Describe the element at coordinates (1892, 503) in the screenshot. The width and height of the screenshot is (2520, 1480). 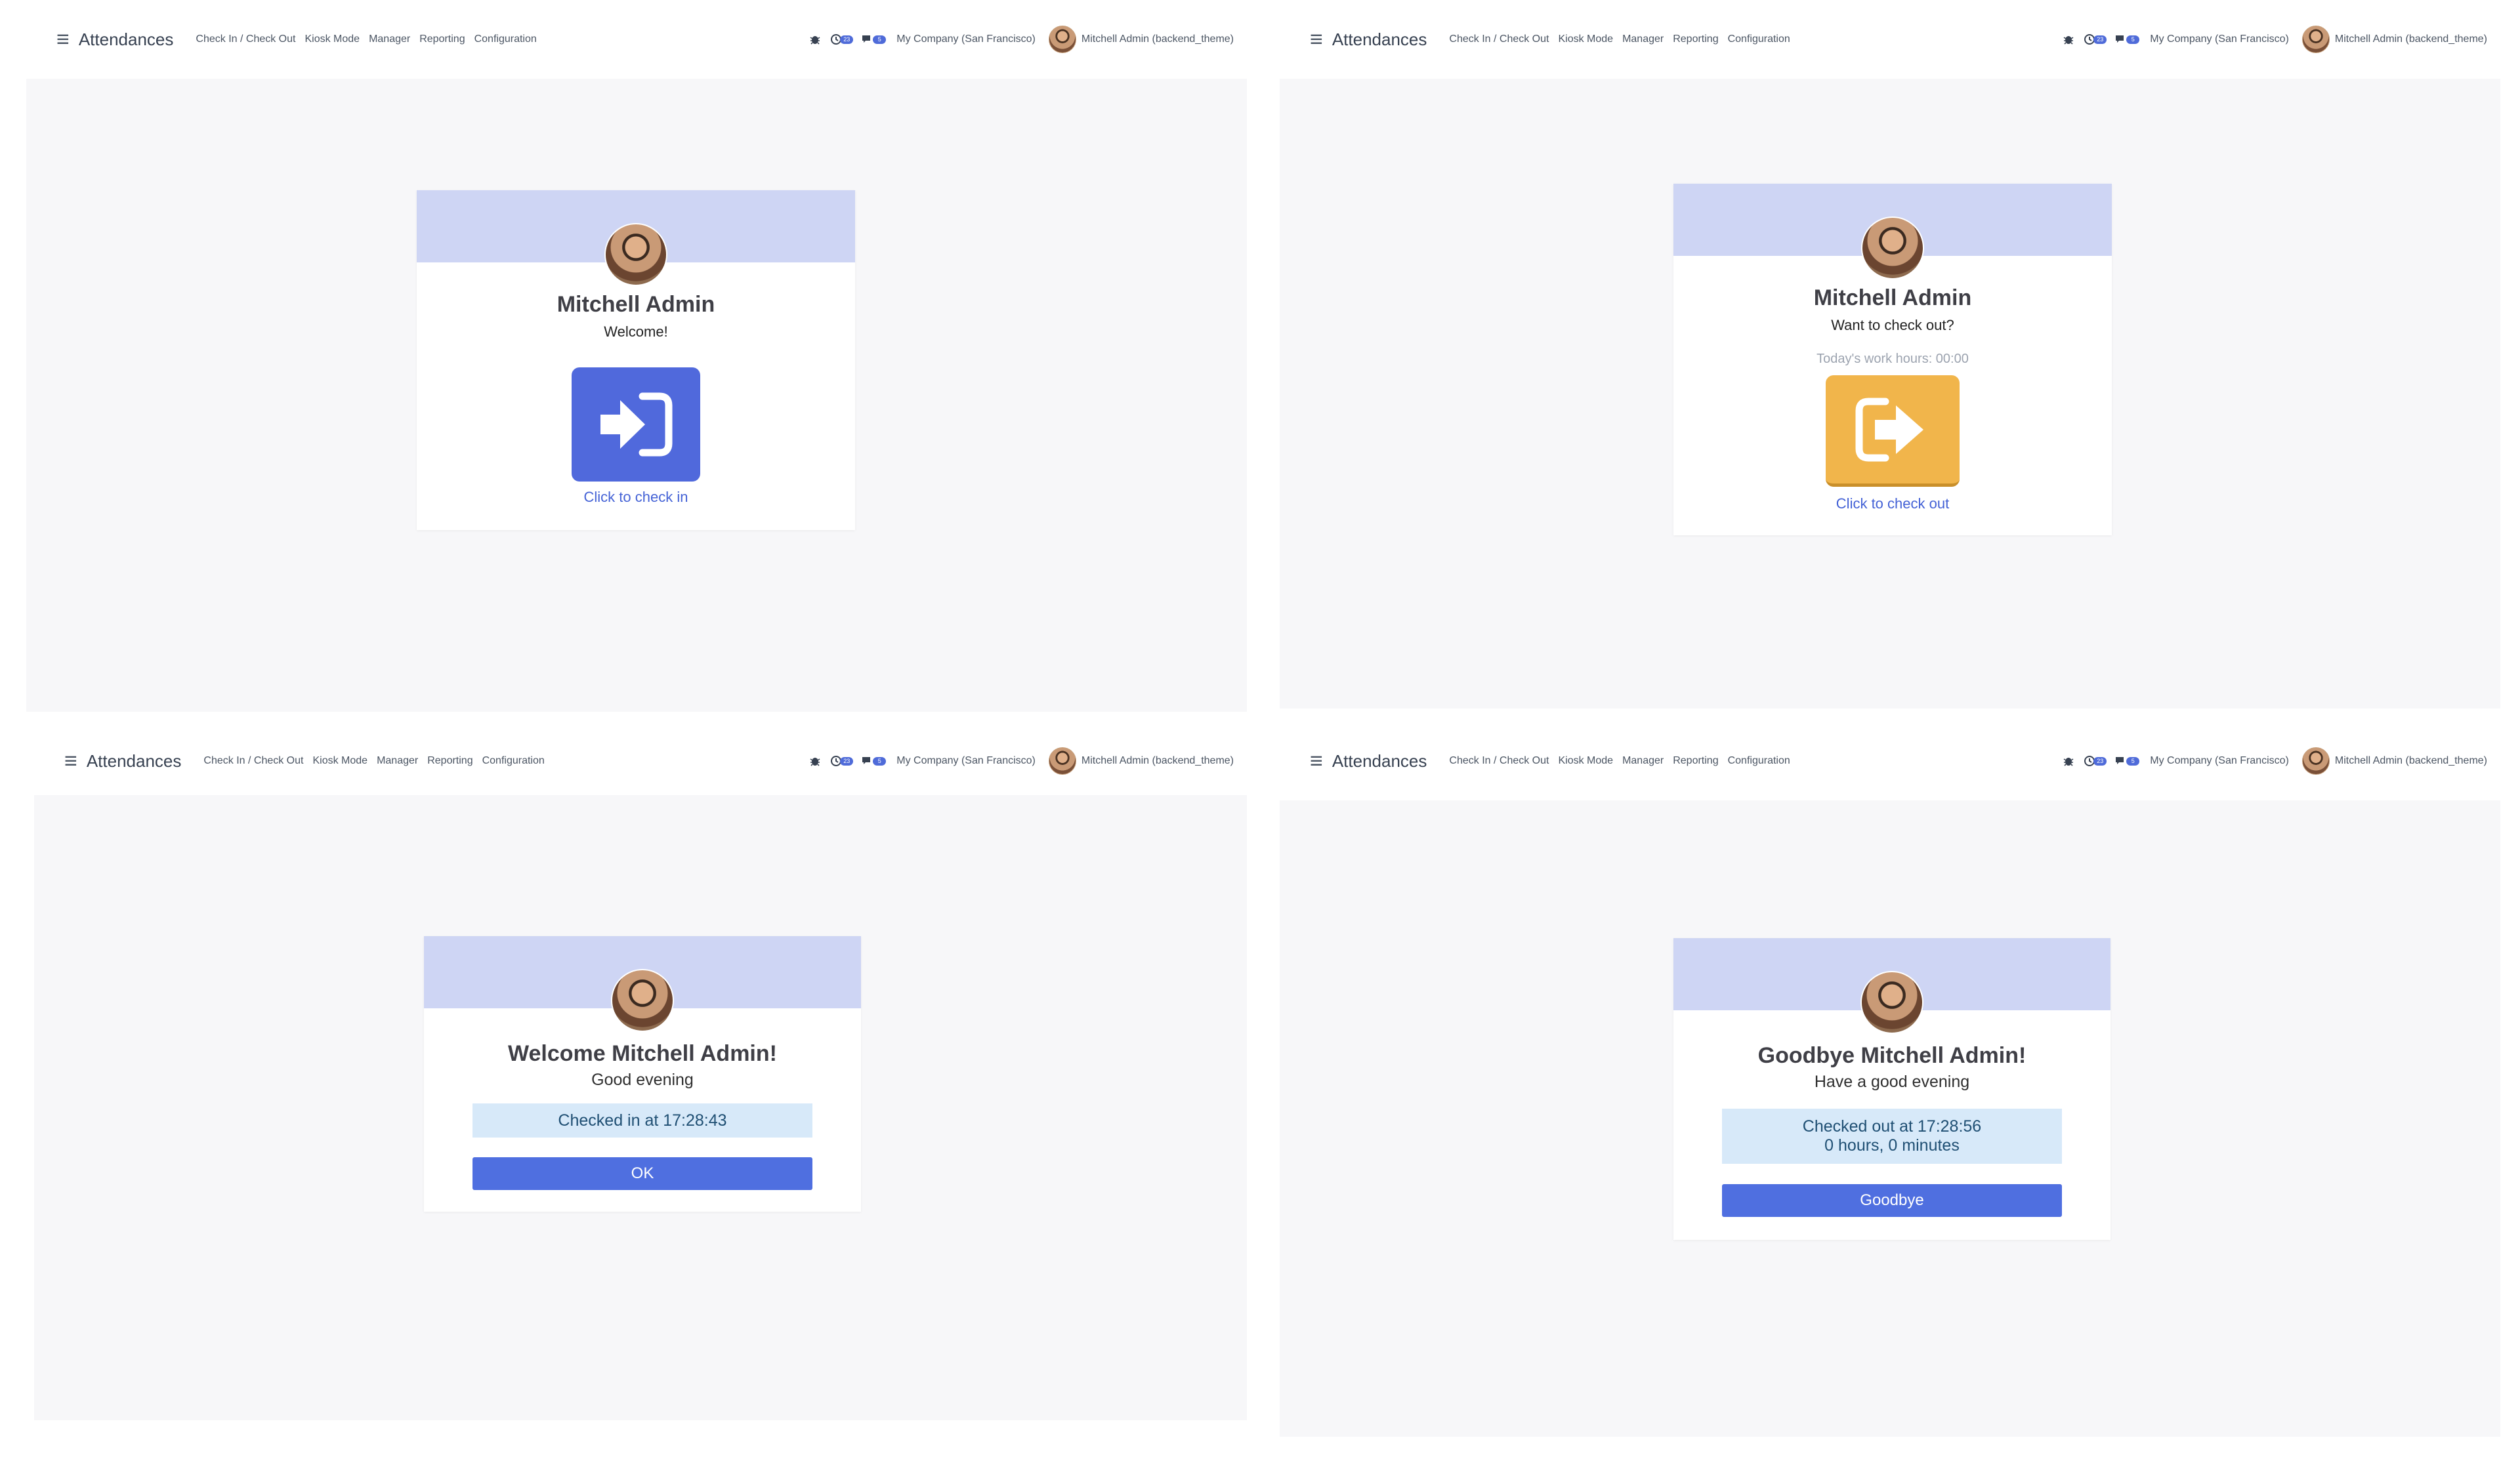
I see `check-out-caption: Click to check out` at that location.